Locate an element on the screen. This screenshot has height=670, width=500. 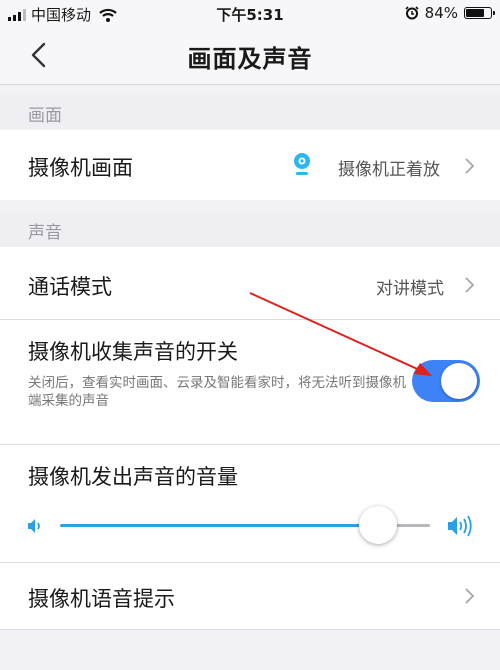
battery-icon is located at coordinates (479, 13).